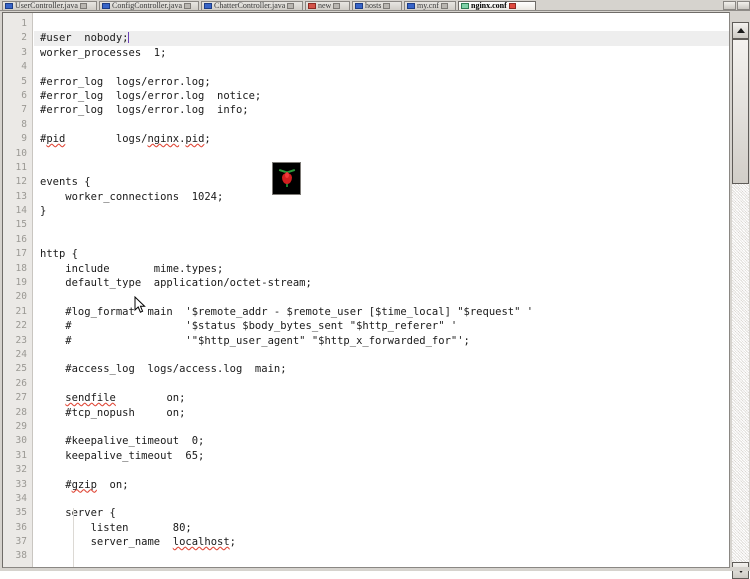  Describe the element at coordinates (24, 124) in the screenshot. I see `line-number: 8` at that location.